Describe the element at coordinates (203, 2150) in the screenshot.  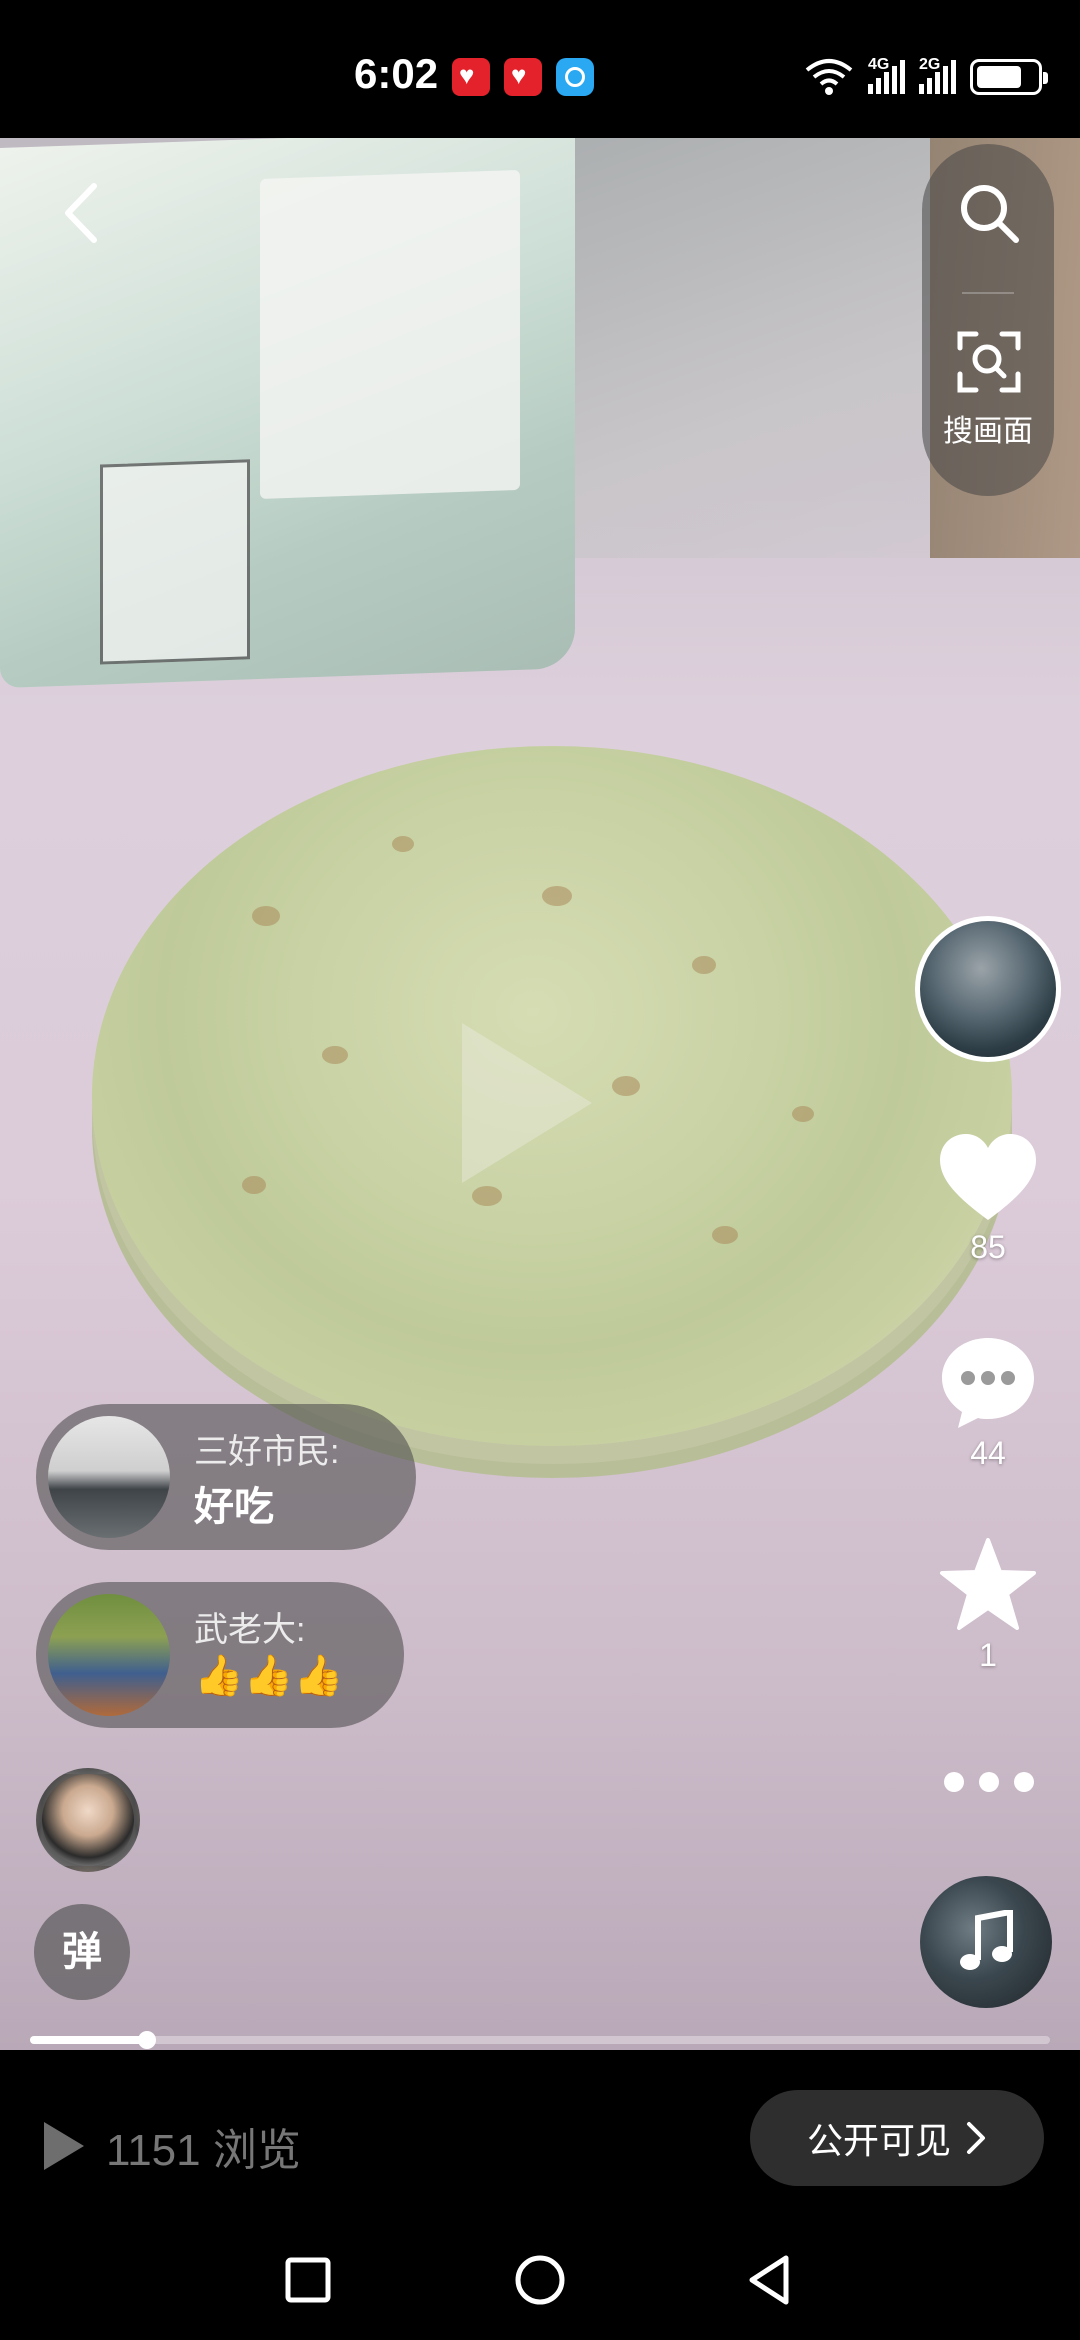
I see `view-count-text: 1151 浏览` at that location.